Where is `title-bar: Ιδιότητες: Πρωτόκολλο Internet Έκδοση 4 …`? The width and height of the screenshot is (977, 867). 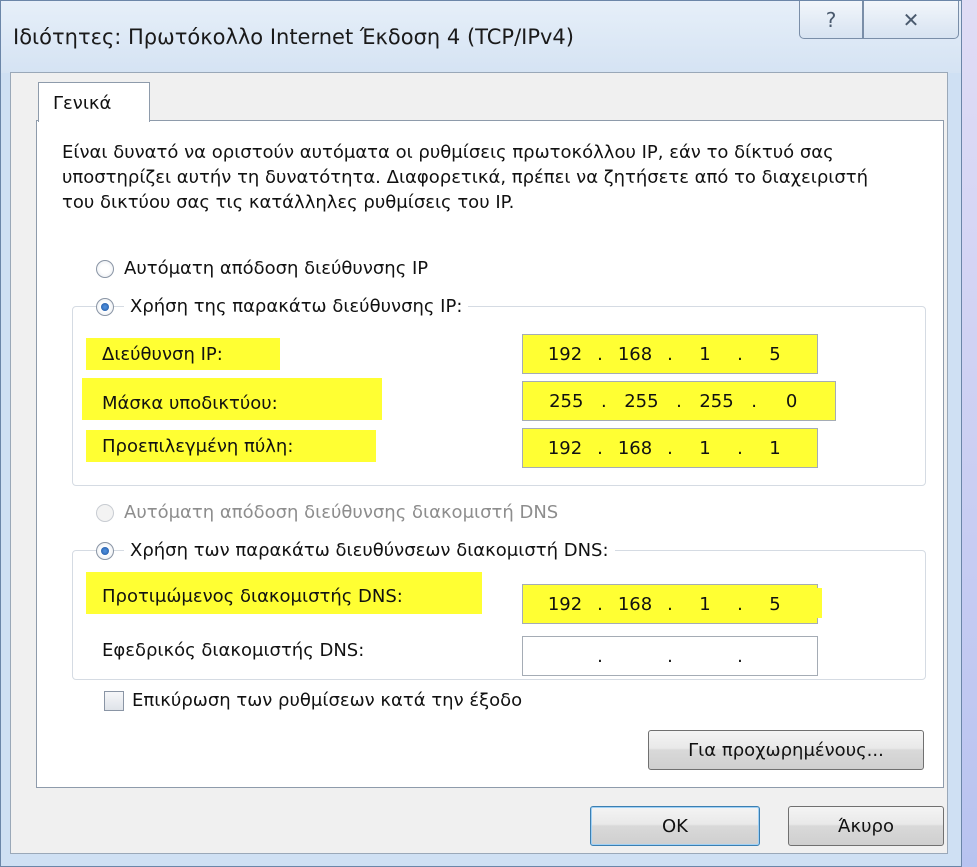 title-bar: Ιδιότητες: Πρωτόκολλο Internet Έκδοση 4 … is located at coordinates (481, 37).